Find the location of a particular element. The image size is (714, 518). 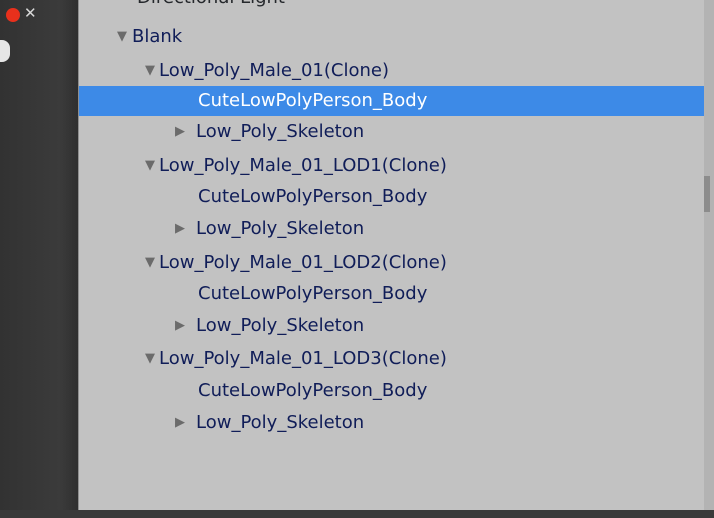

hierarchy-item-lod1: ▼ Low_Poly_Male_01_LOD1(Clone) is located at coordinates (392, 166).